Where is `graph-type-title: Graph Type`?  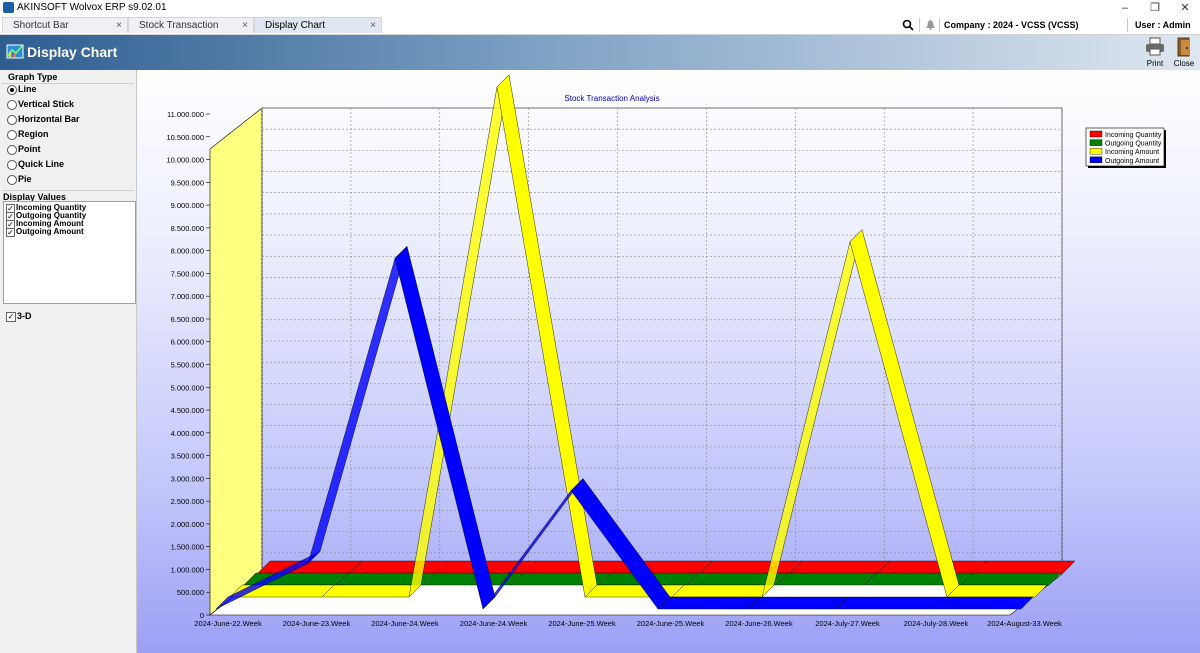 graph-type-title: Graph Type is located at coordinates (33, 77).